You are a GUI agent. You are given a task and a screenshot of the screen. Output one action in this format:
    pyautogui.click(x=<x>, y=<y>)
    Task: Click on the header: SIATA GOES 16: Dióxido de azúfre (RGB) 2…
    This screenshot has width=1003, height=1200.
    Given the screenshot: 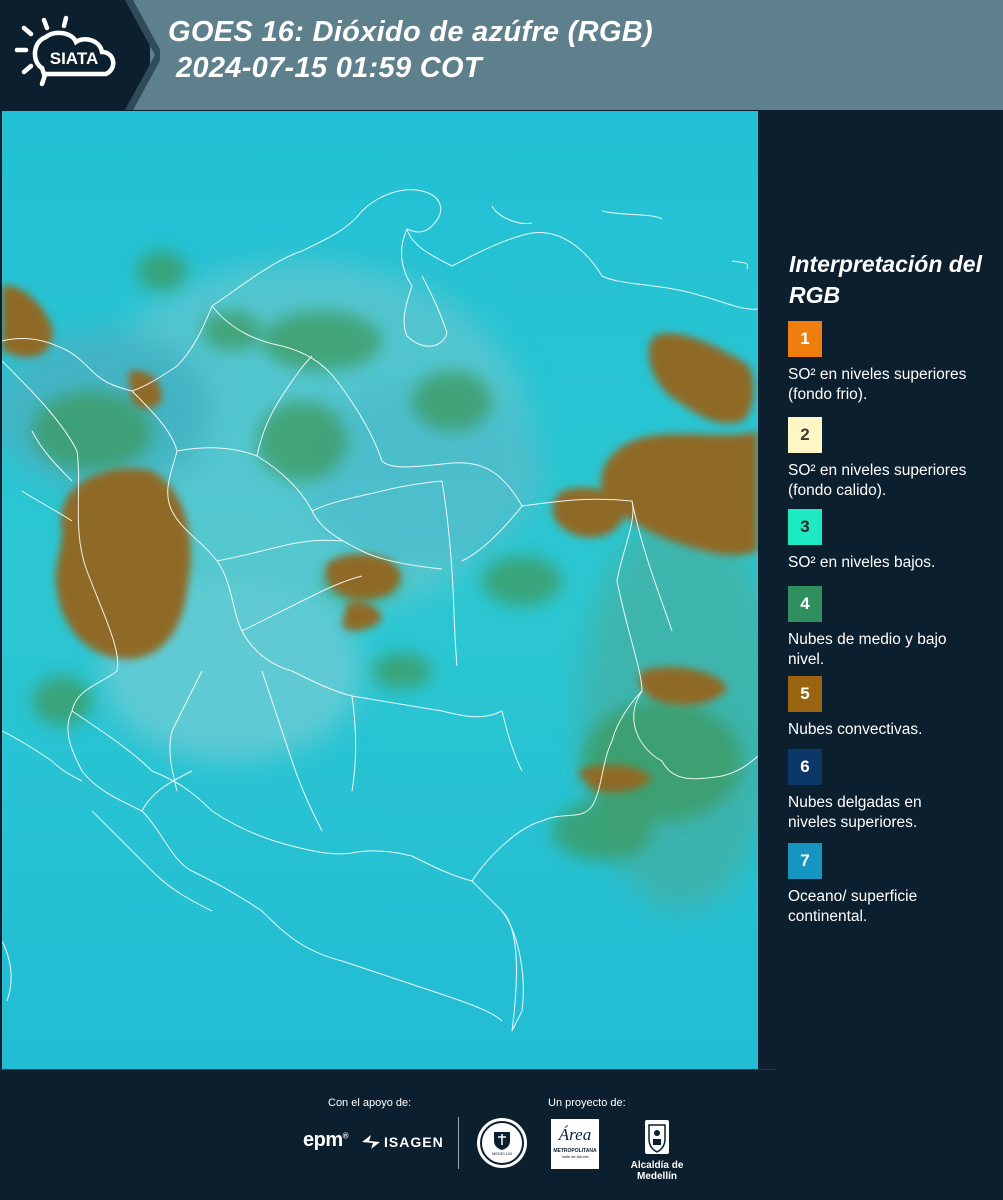 What is the action you would take?
    pyautogui.click(x=501, y=55)
    